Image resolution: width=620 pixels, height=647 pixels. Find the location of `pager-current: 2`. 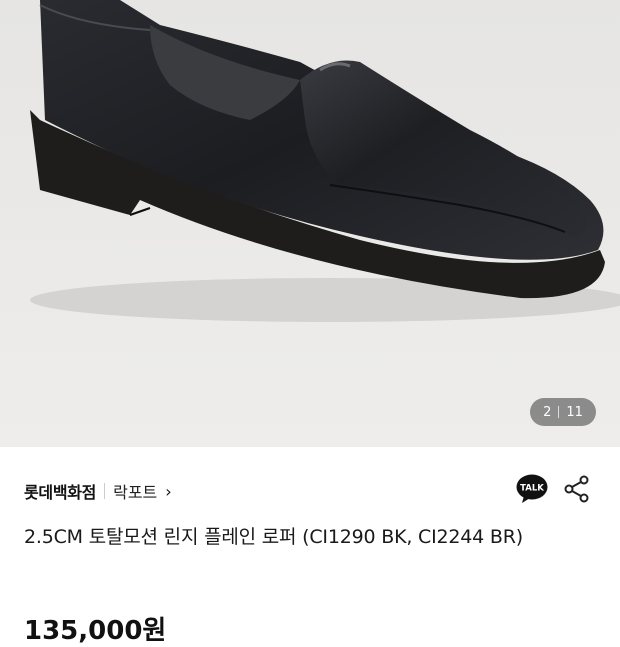

pager-current: 2 is located at coordinates (547, 412).